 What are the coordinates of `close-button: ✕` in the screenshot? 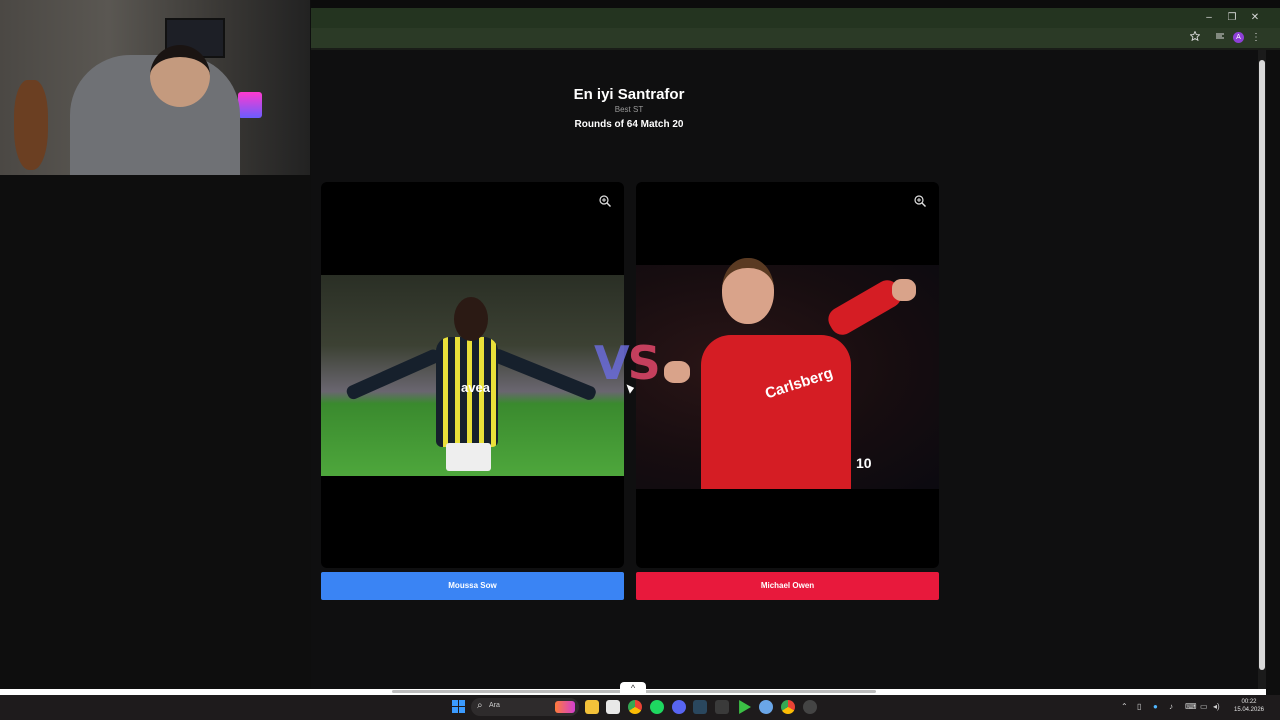 It's located at (1255, 18).